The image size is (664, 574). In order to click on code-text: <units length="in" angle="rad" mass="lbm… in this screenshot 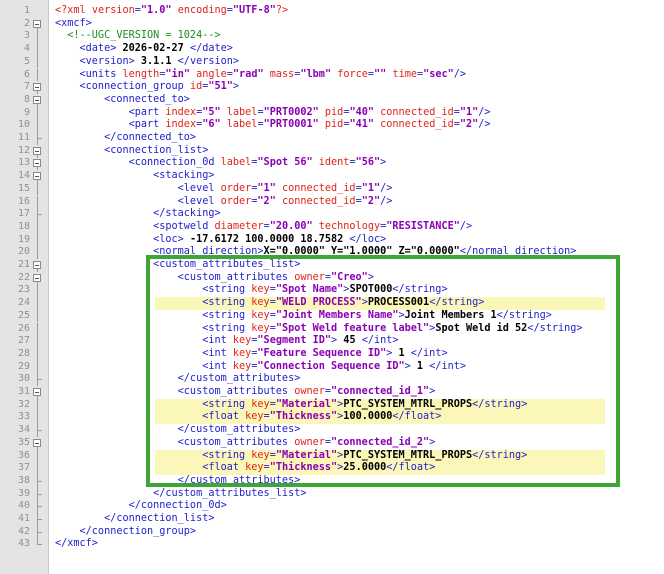, I will do `click(261, 75)`.